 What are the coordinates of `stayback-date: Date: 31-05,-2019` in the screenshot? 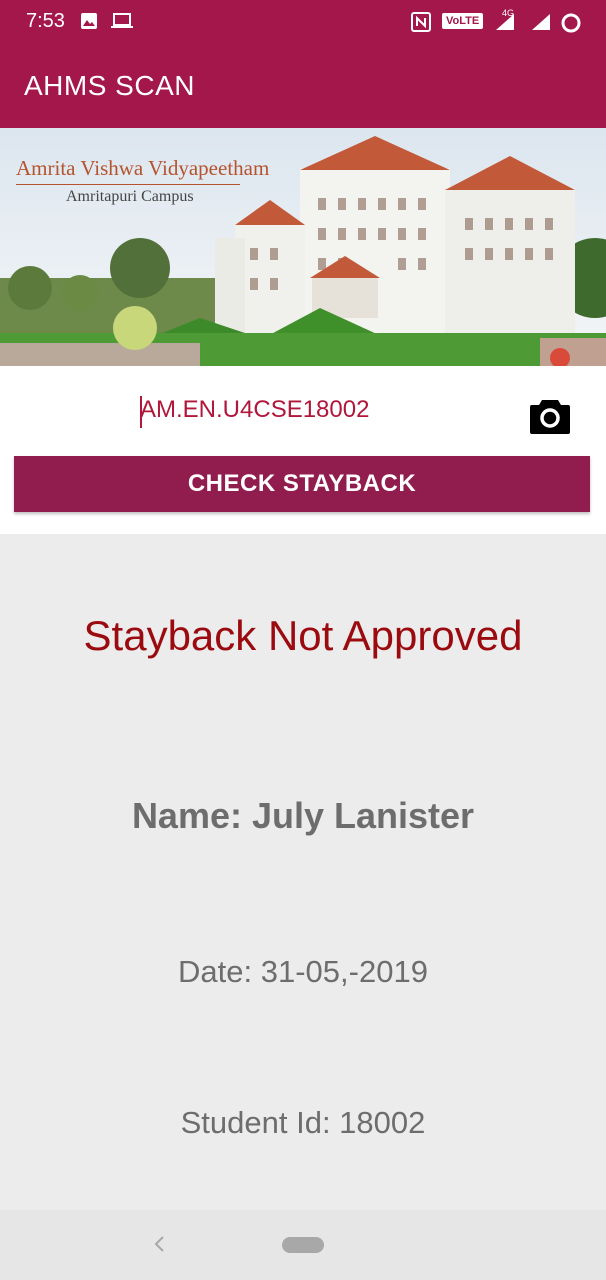 It's located at (303, 971).